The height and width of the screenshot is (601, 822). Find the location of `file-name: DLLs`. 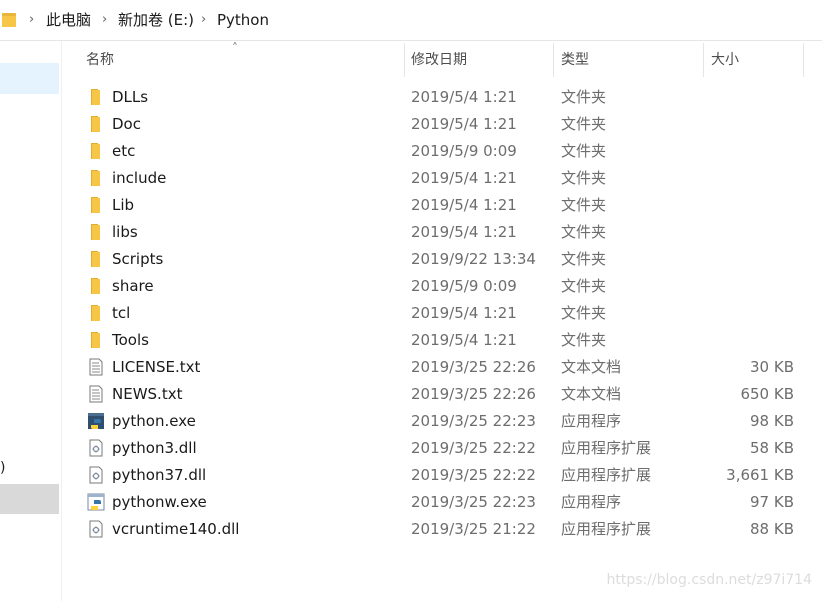

file-name: DLLs is located at coordinates (130, 97).